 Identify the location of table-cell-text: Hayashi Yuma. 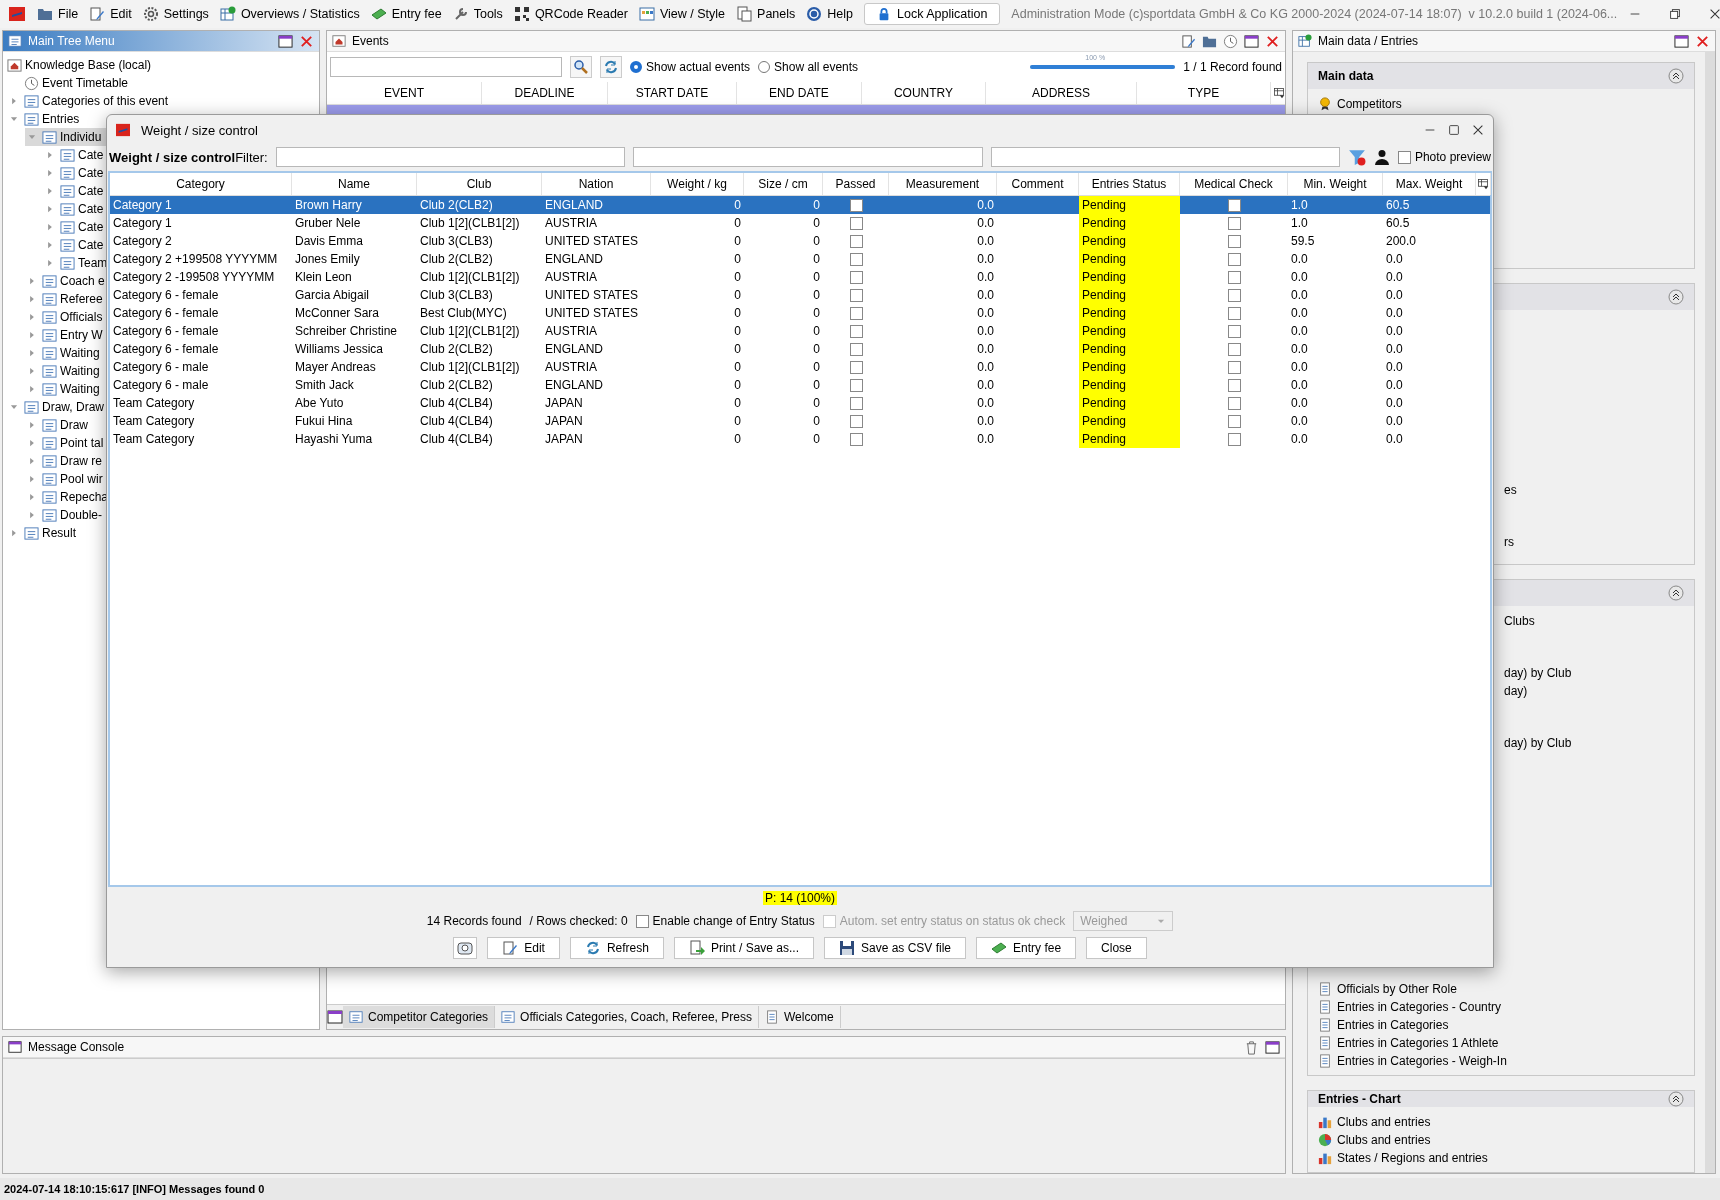
(334, 439).